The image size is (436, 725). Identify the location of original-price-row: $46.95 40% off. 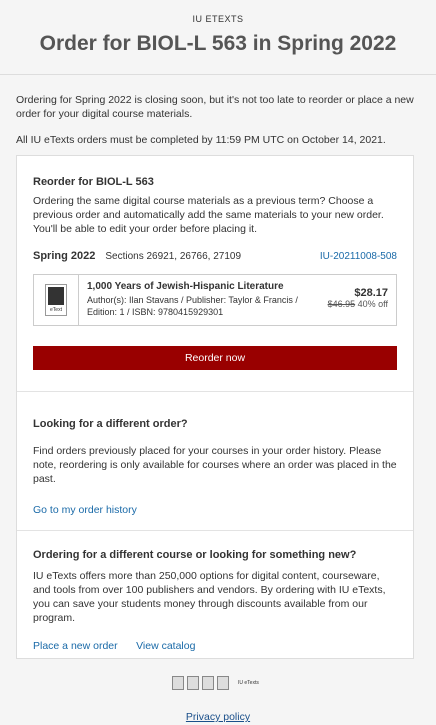
(358, 304).